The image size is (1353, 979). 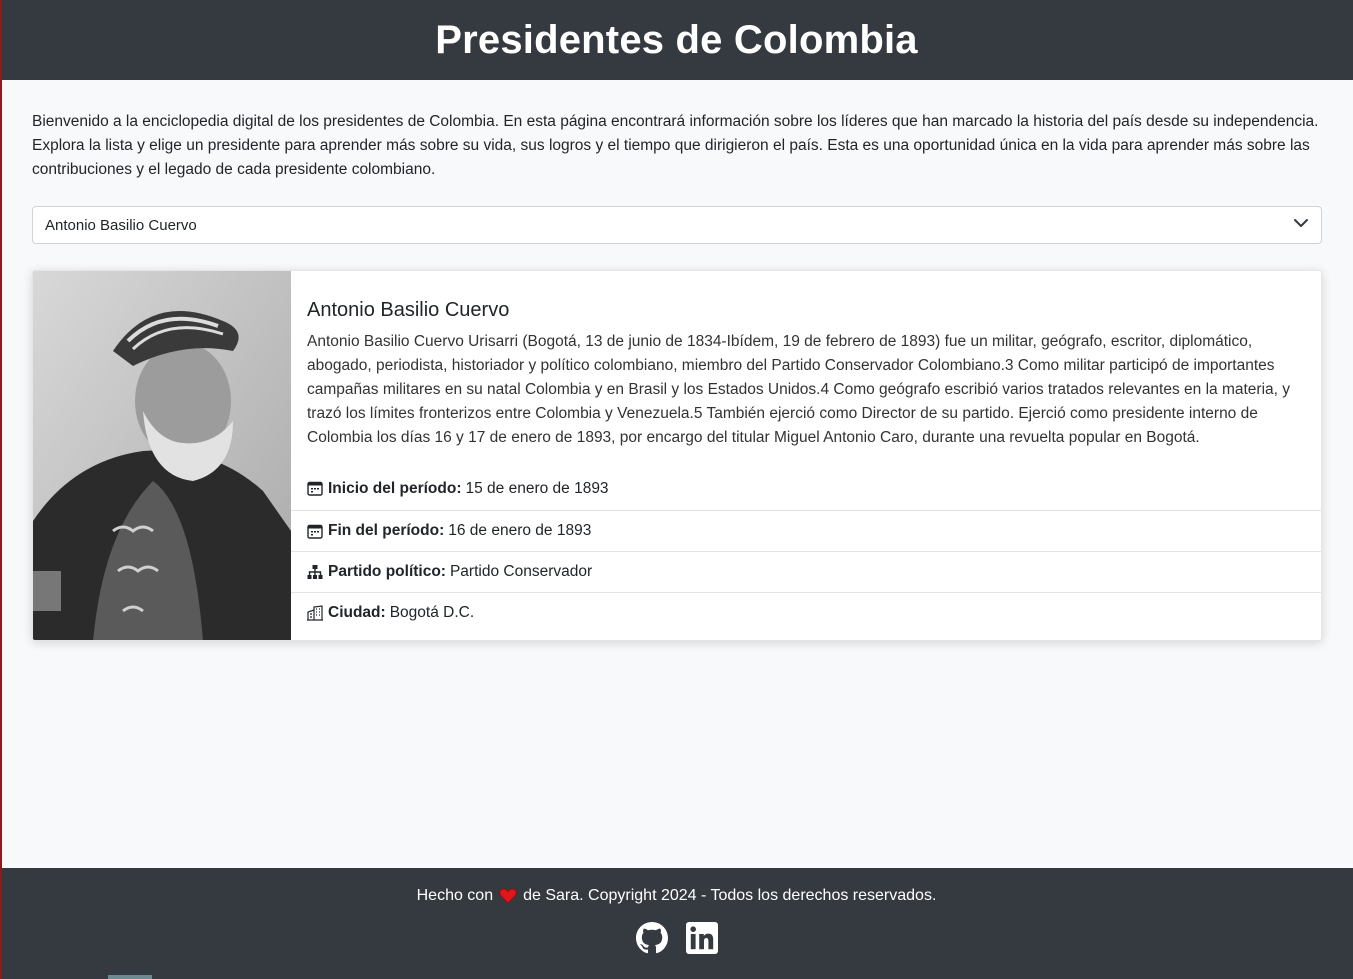 What do you see at coordinates (315, 613) in the screenshot?
I see `buildings-icon` at bounding box center [315, 613].